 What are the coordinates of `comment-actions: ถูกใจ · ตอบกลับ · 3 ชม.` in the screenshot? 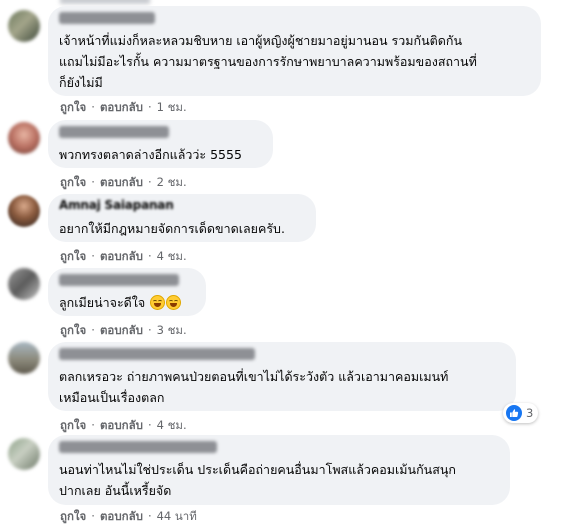 It's located at (123, 331).